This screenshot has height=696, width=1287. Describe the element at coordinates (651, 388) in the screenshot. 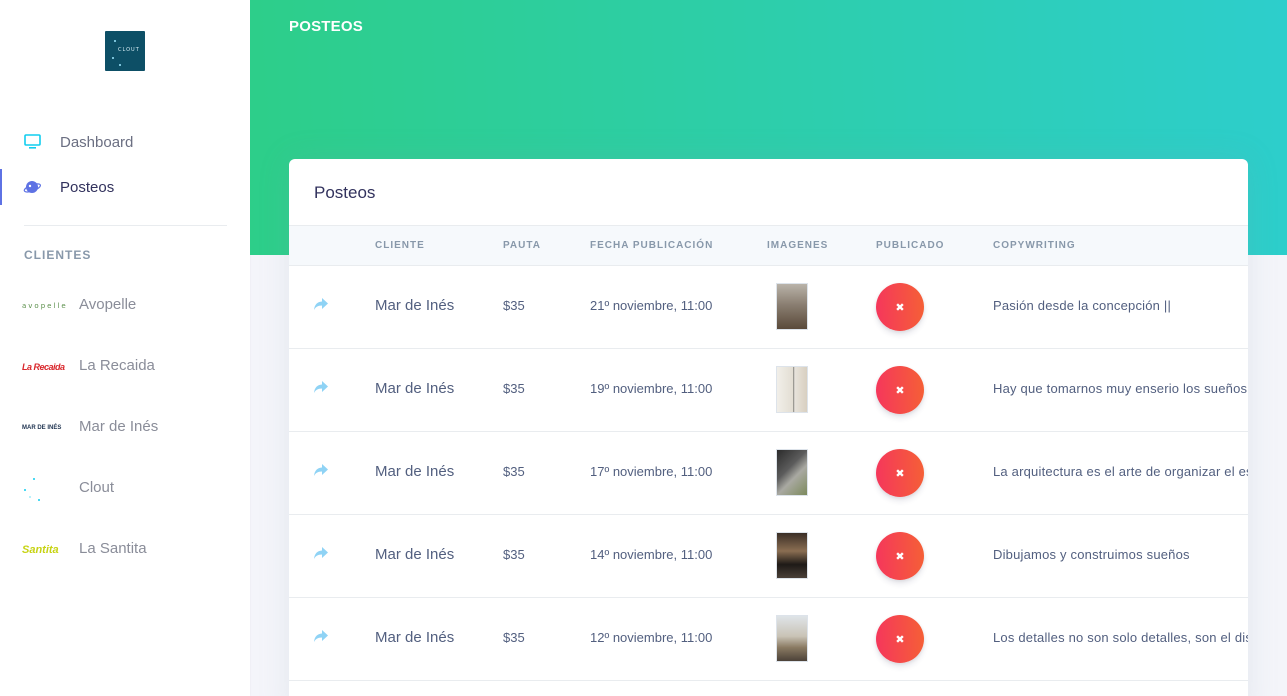

I see `cell-fecha: 19º noviembre, 11:00` at that location.